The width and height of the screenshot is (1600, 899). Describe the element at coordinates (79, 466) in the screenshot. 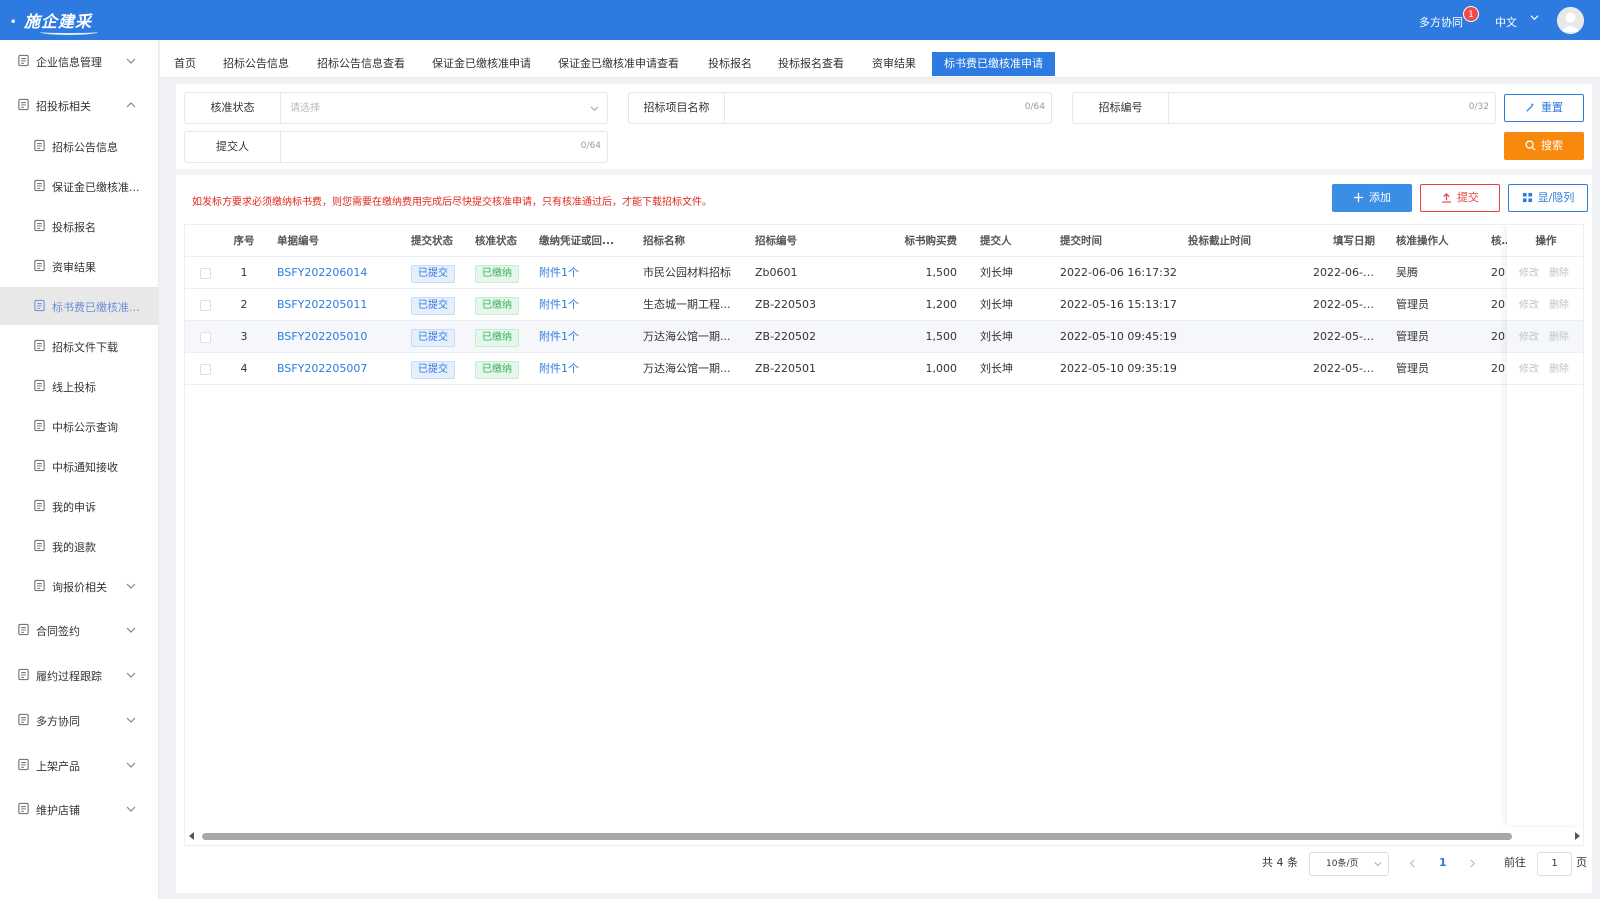

I see `sidebar-item-10: 中标通知接收` at that location.